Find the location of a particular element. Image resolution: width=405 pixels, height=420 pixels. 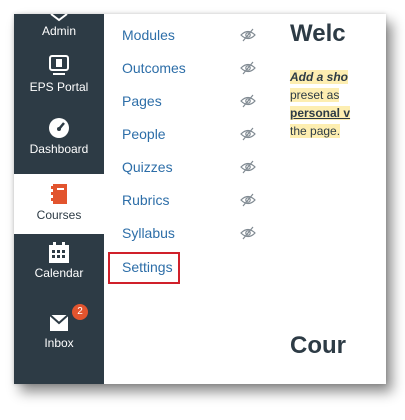

page-title: Welc is located at coordinates (318, 33).